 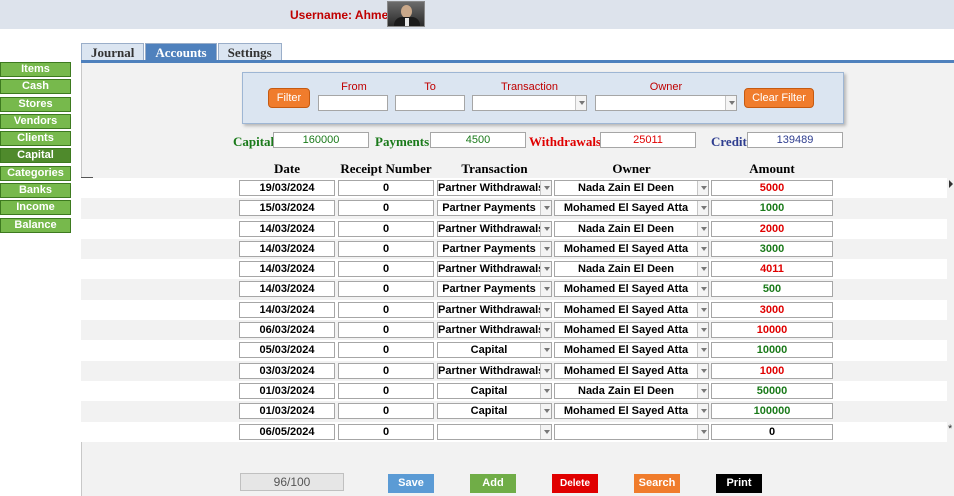 What do you see at coordinates (772, 228) in the screenshot?
I see `amount-cell: 2000` at bounding box center [772, 228].